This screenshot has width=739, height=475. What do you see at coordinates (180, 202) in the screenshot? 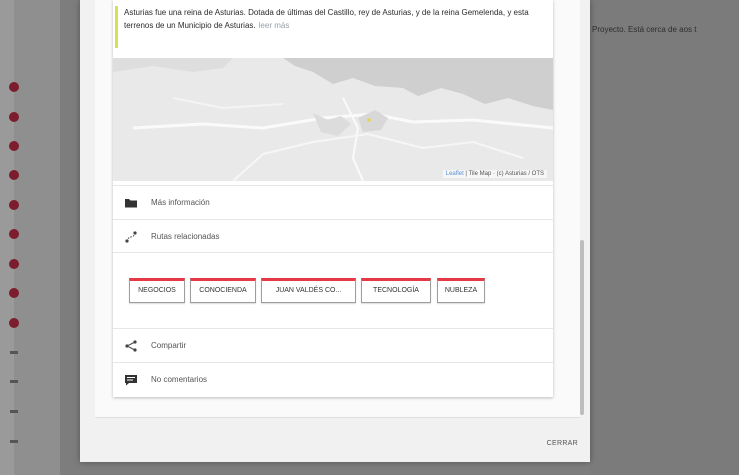
I see `more-info-label: Más información` at bounding box center [180, 202].